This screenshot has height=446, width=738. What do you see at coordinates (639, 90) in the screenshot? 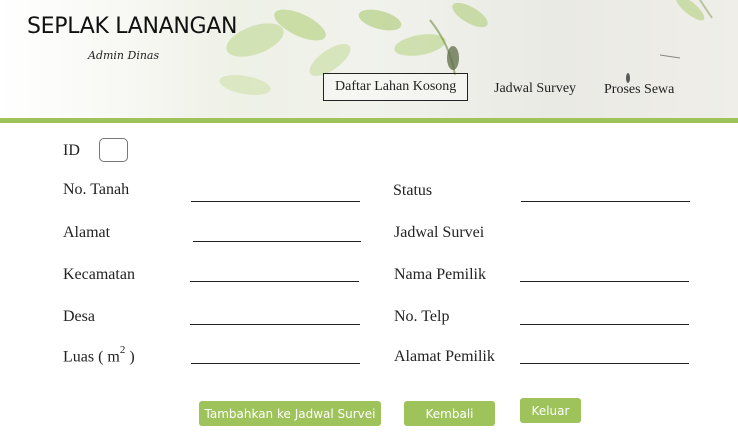
I see `nav-proses-sewa: Proses Sewa` at bounding box center [639, 90].